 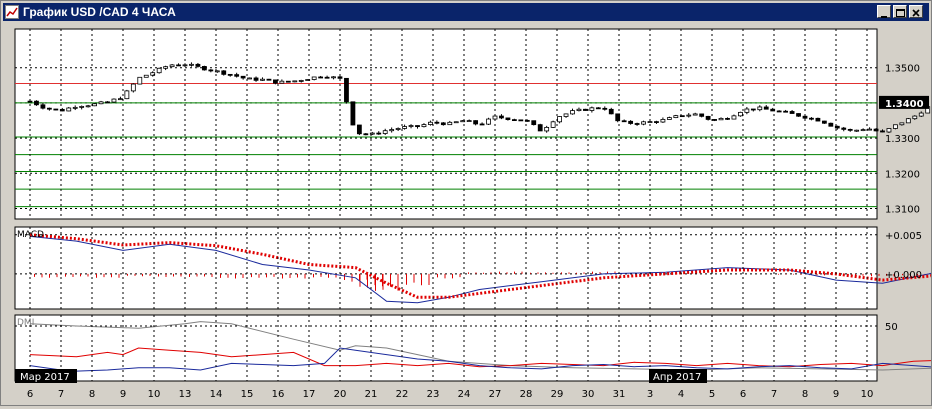 I want to click on x-axis-day-label: 30, so click(x=588, y=394).